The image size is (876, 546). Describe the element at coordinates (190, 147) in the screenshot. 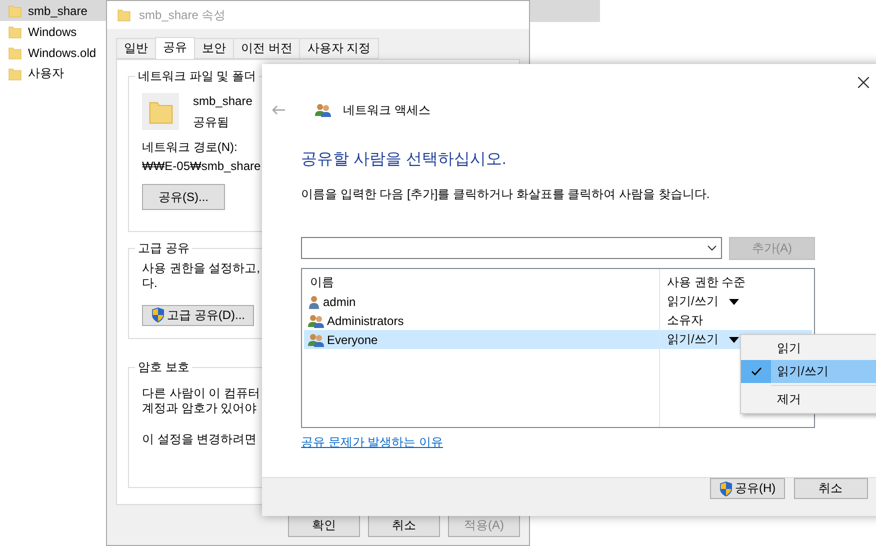

I see `path-label: 네트워크 경로(N):` at that location.